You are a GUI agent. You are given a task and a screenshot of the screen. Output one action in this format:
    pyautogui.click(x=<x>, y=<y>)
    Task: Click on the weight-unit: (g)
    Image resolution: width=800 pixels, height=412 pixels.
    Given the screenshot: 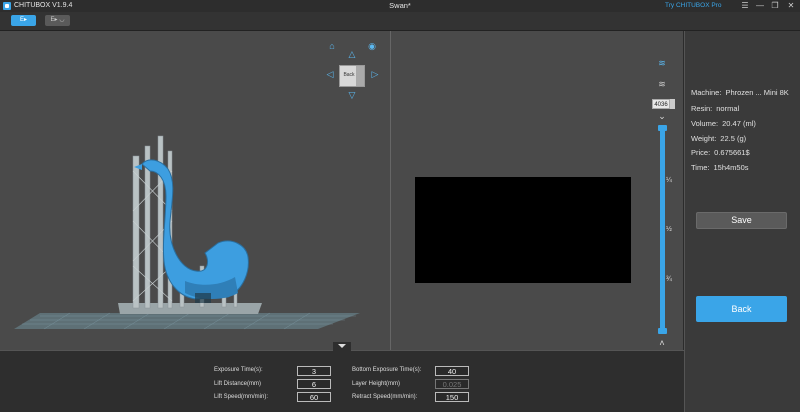 What is the action you would take?
    pyautogui.click(x=742, y=138)
    